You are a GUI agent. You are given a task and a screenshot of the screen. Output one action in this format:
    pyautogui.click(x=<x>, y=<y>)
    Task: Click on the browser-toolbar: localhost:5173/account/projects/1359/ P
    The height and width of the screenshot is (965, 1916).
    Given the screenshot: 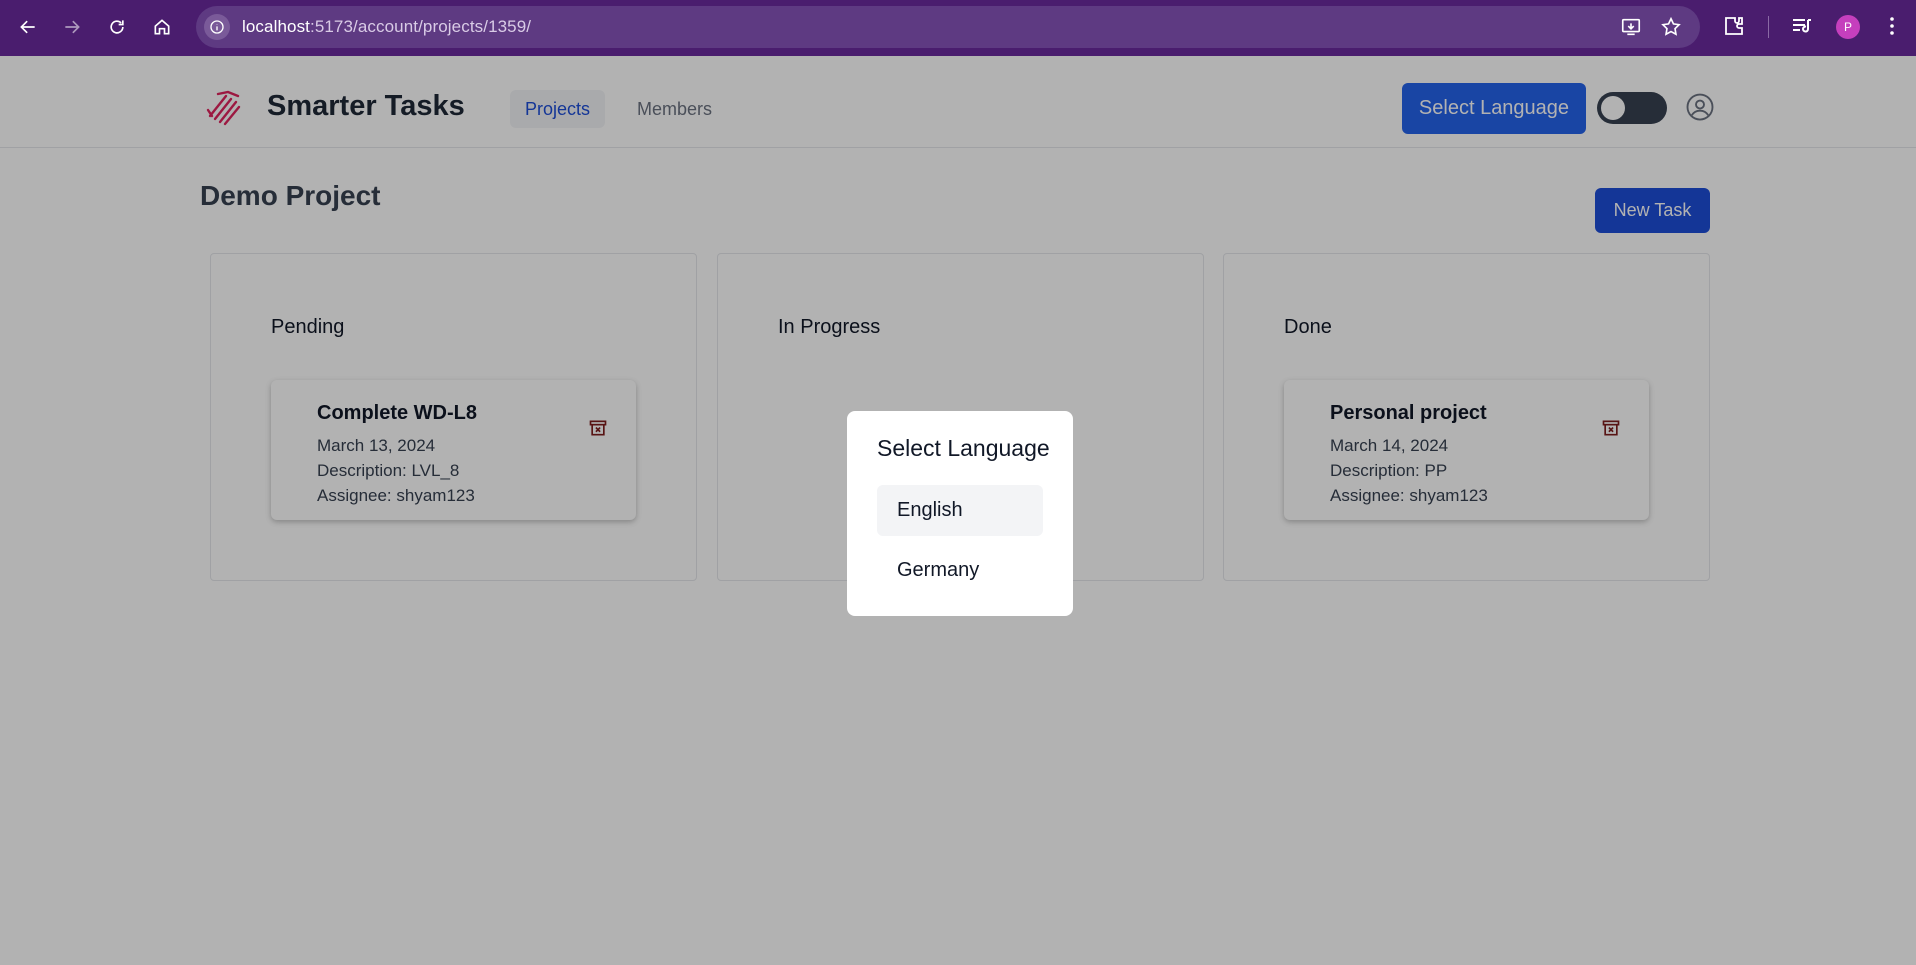 What is the action you would take?
    pyautogui.click(x=958, y=28)
    